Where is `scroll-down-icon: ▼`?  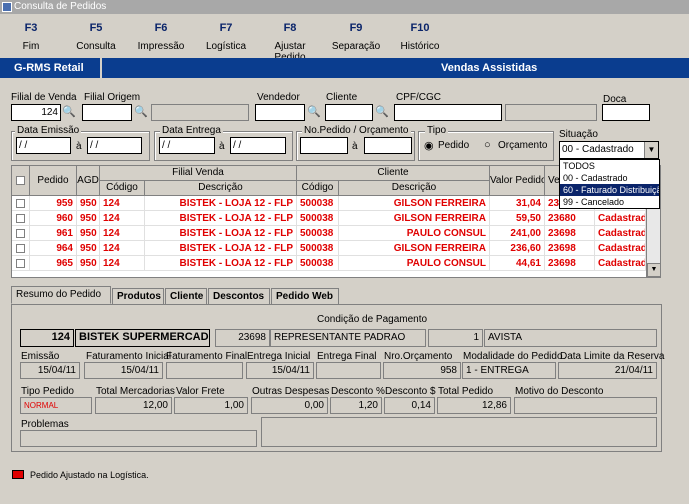 scroll-down-icon: ▼ is located at coordinates (653, 270).